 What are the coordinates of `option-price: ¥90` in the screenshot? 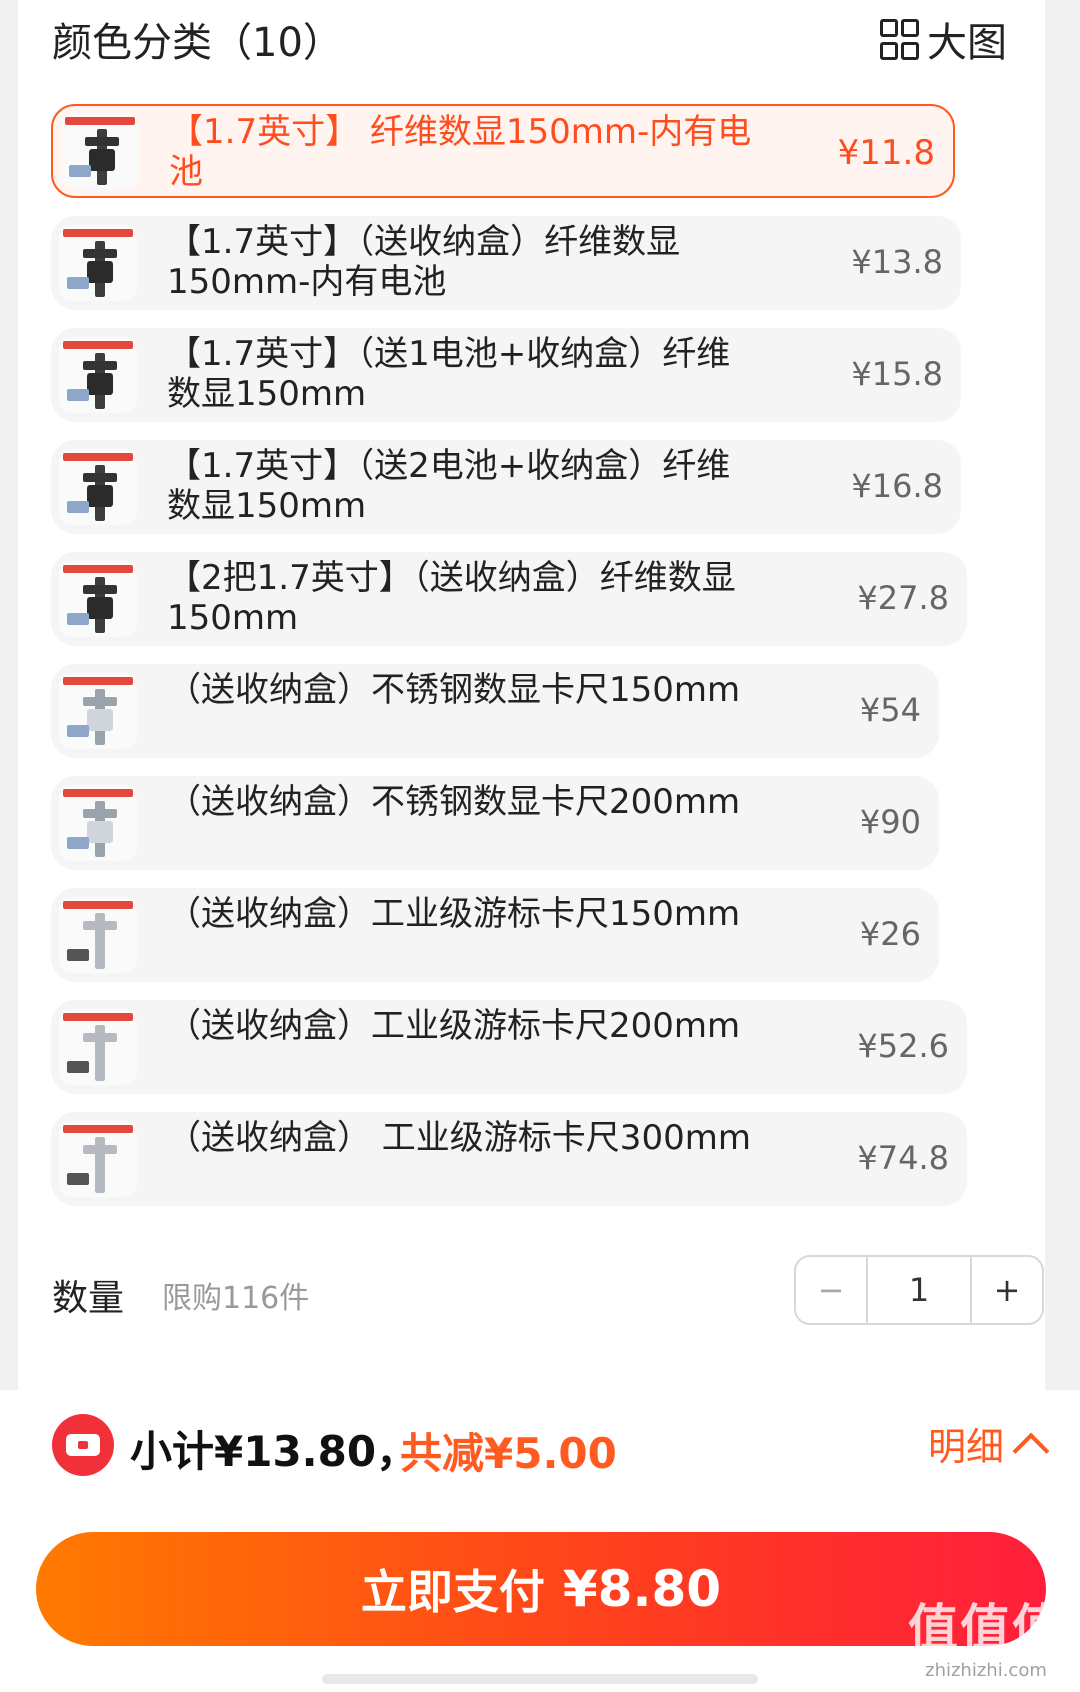 It's located at (890, 822).